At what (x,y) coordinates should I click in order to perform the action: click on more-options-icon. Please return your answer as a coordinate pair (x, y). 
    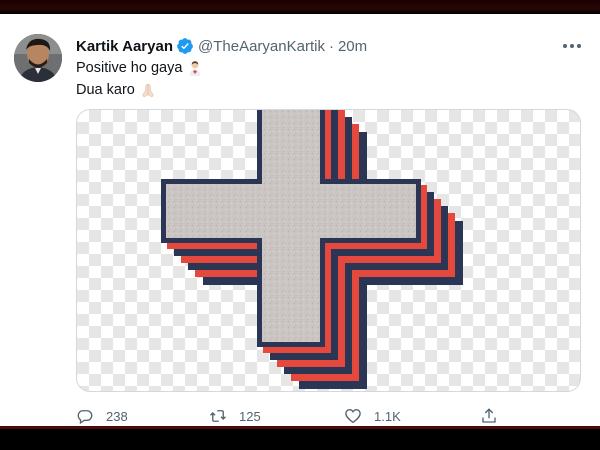
    Looking at the image, I should click on (572, 46).